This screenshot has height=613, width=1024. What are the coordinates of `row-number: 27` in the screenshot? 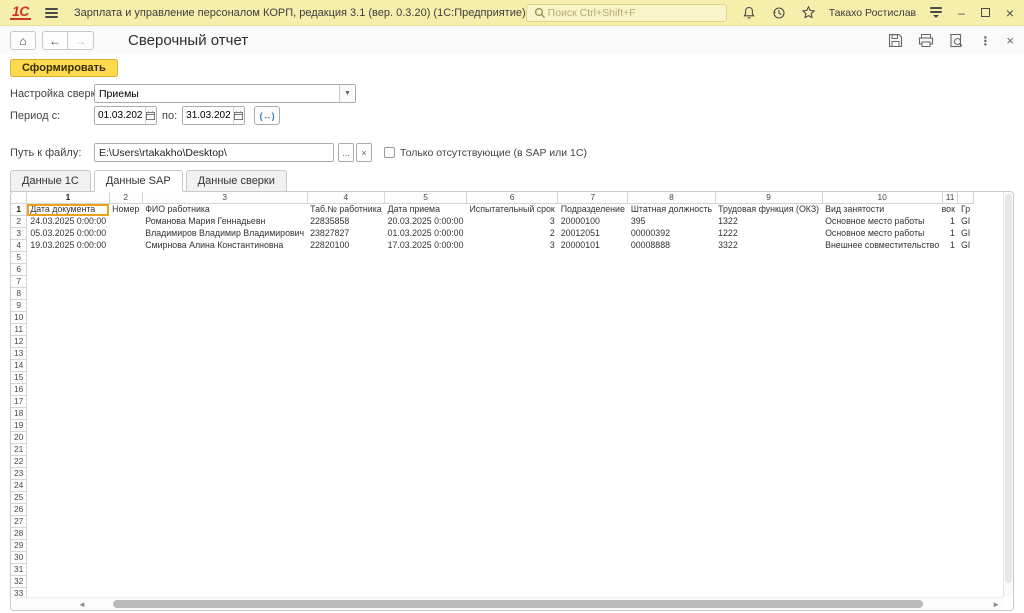 It's located at (19, 521).